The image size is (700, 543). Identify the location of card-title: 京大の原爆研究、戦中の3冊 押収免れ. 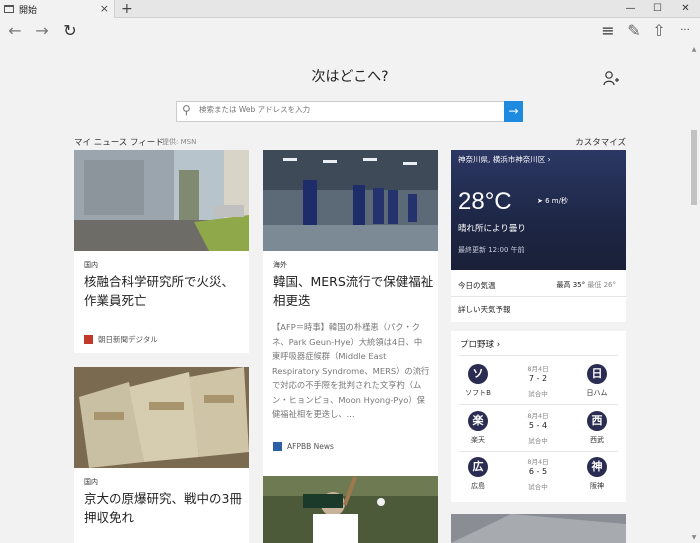
(163, 508).